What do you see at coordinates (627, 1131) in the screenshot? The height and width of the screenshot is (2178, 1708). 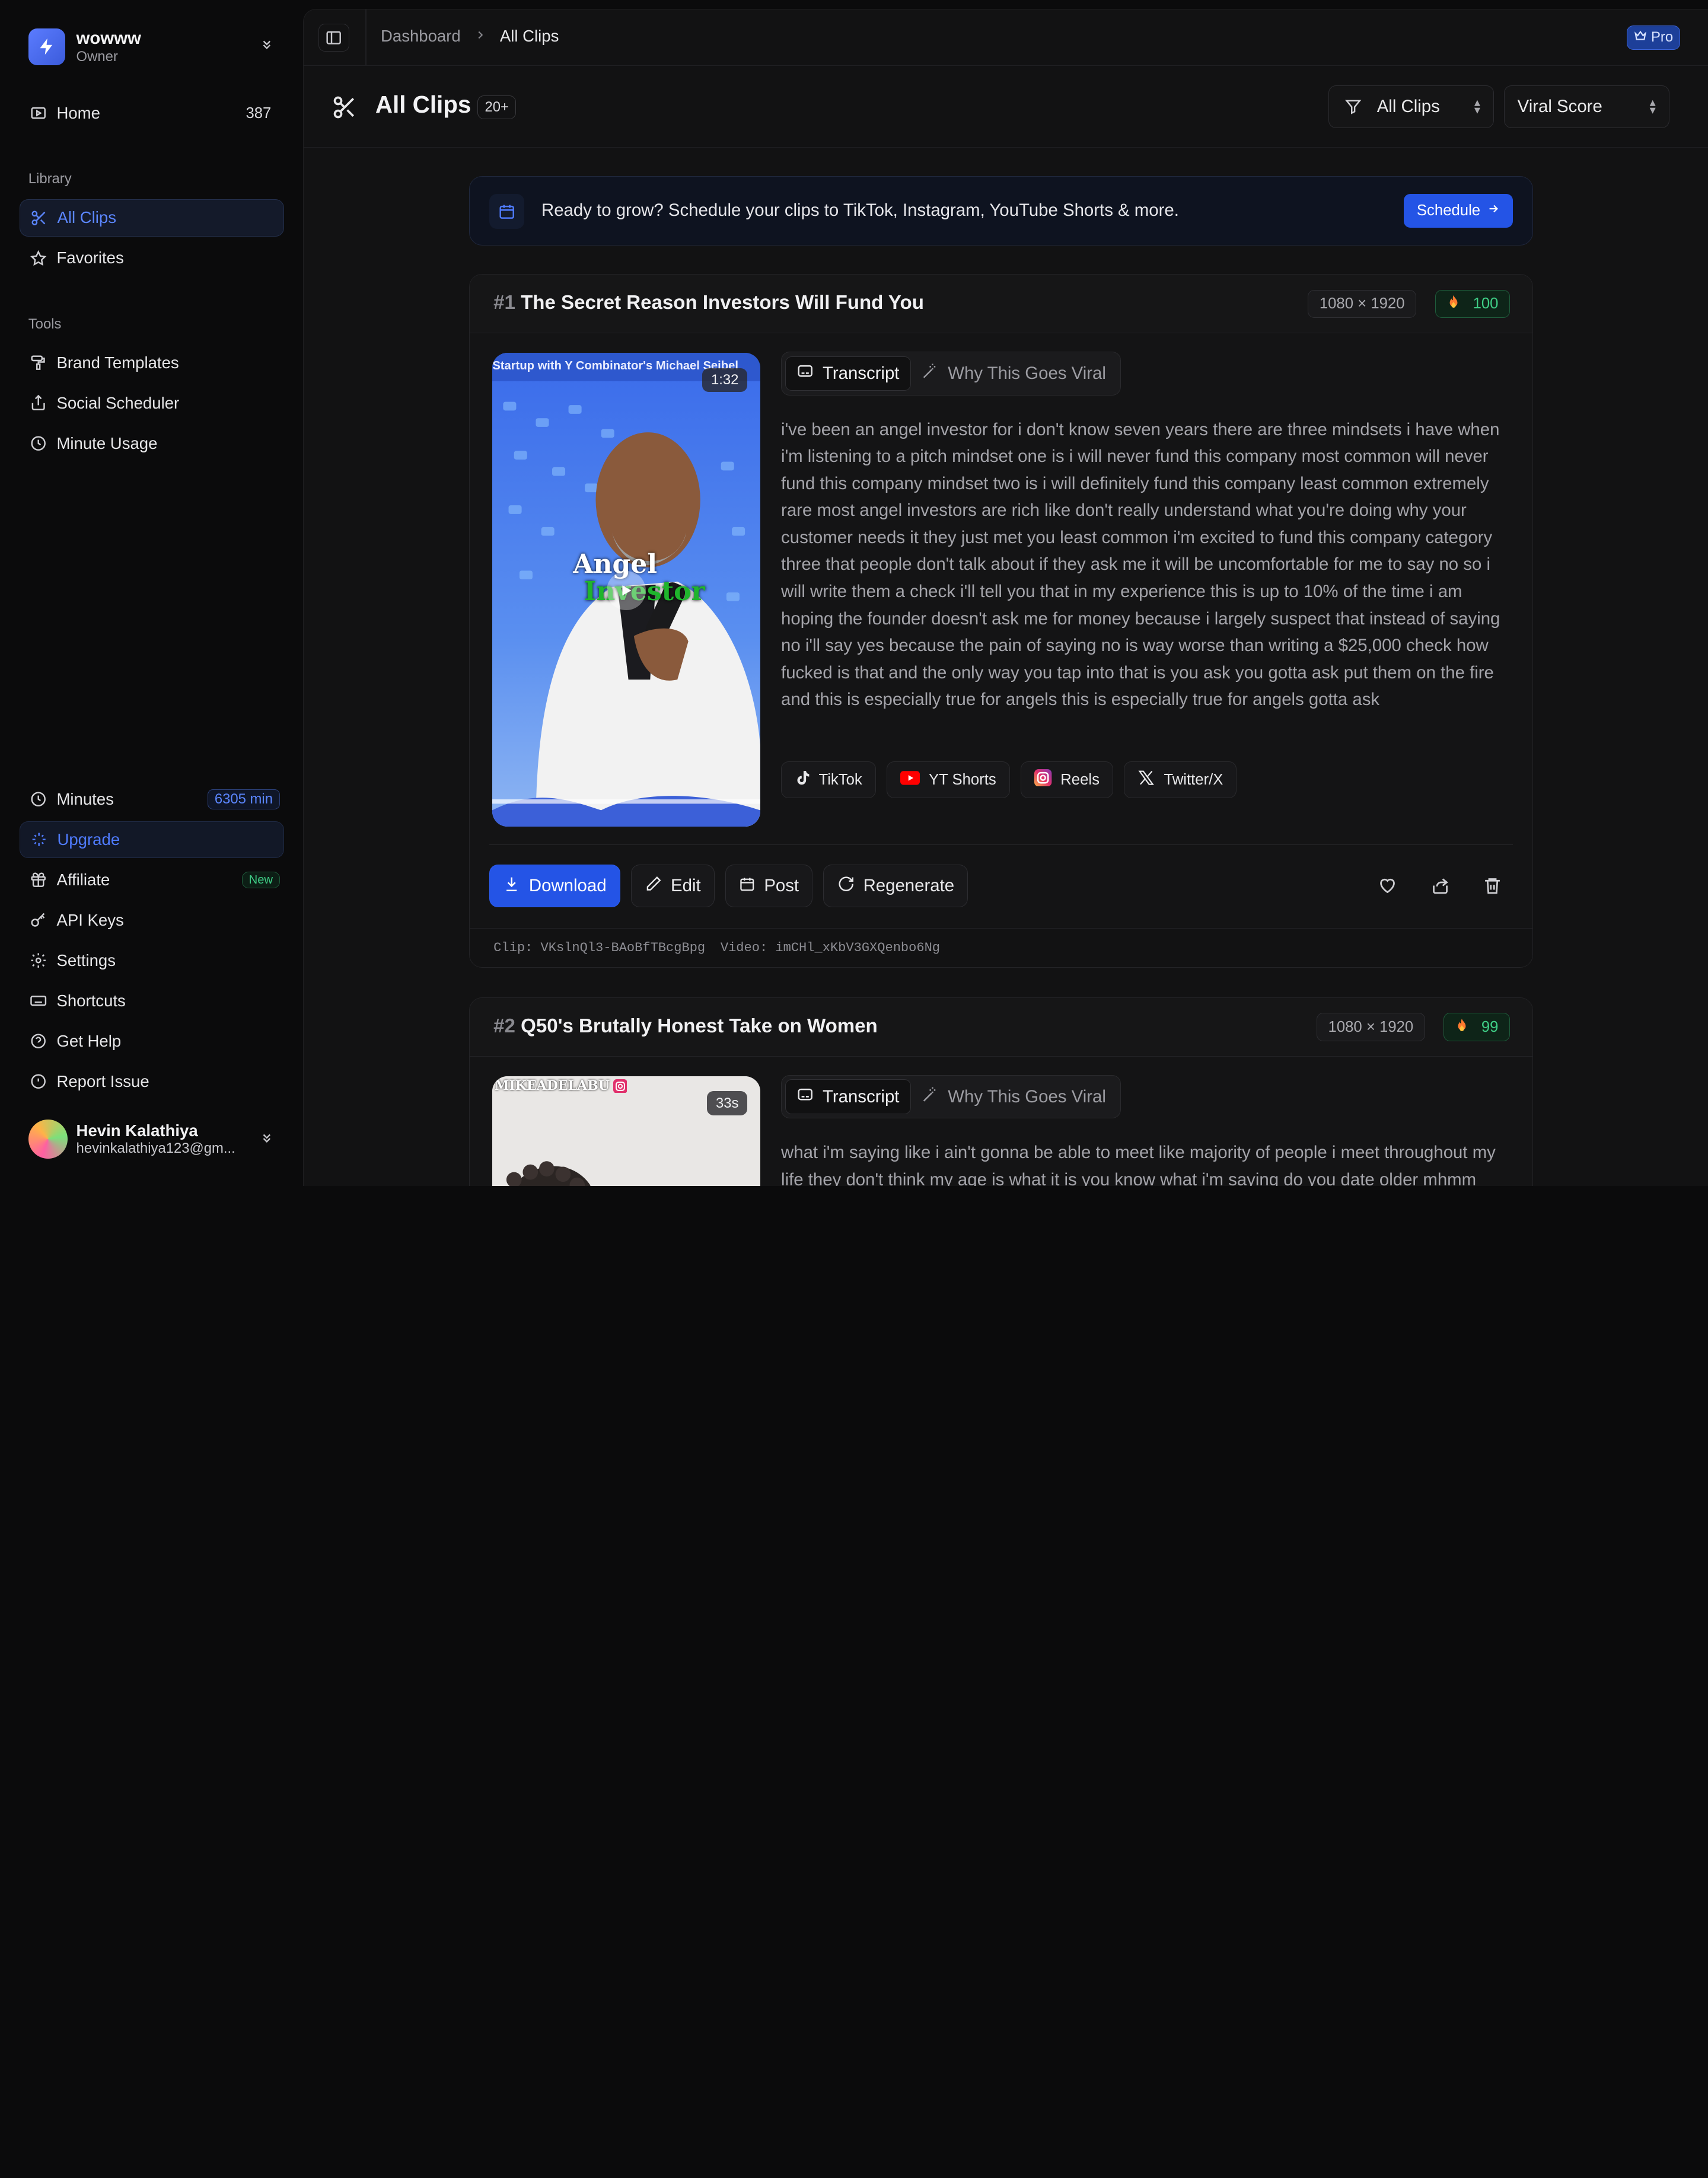 I see `clip-thumbnail: MIKEADELABU 33s` at bounding box center [627, 1131].